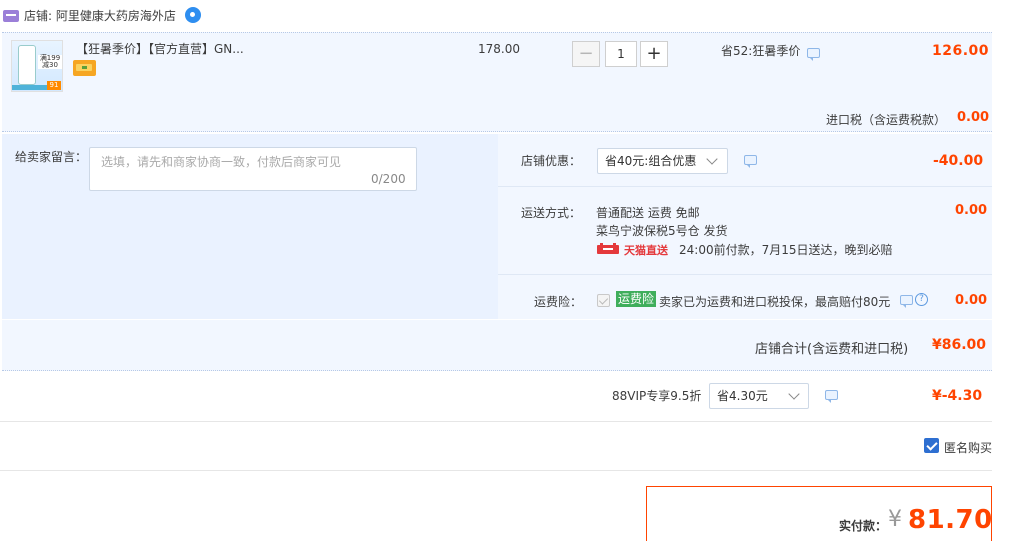  Describe the element at coordinates (831, 396) in the screenshot. I see `vip-info-icon` at that location.